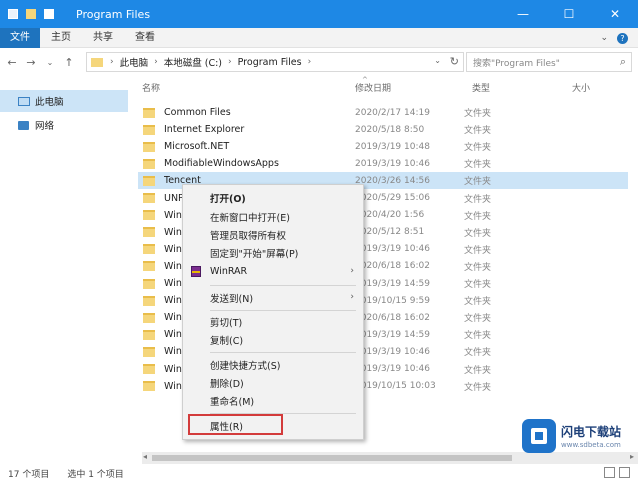 This screenshot has height=482, width=638. What do you see at coordinates (221, 164) in the screenshot?
I see `file-name: ModifiableWindowsApps` at bounding box center [221, 164].